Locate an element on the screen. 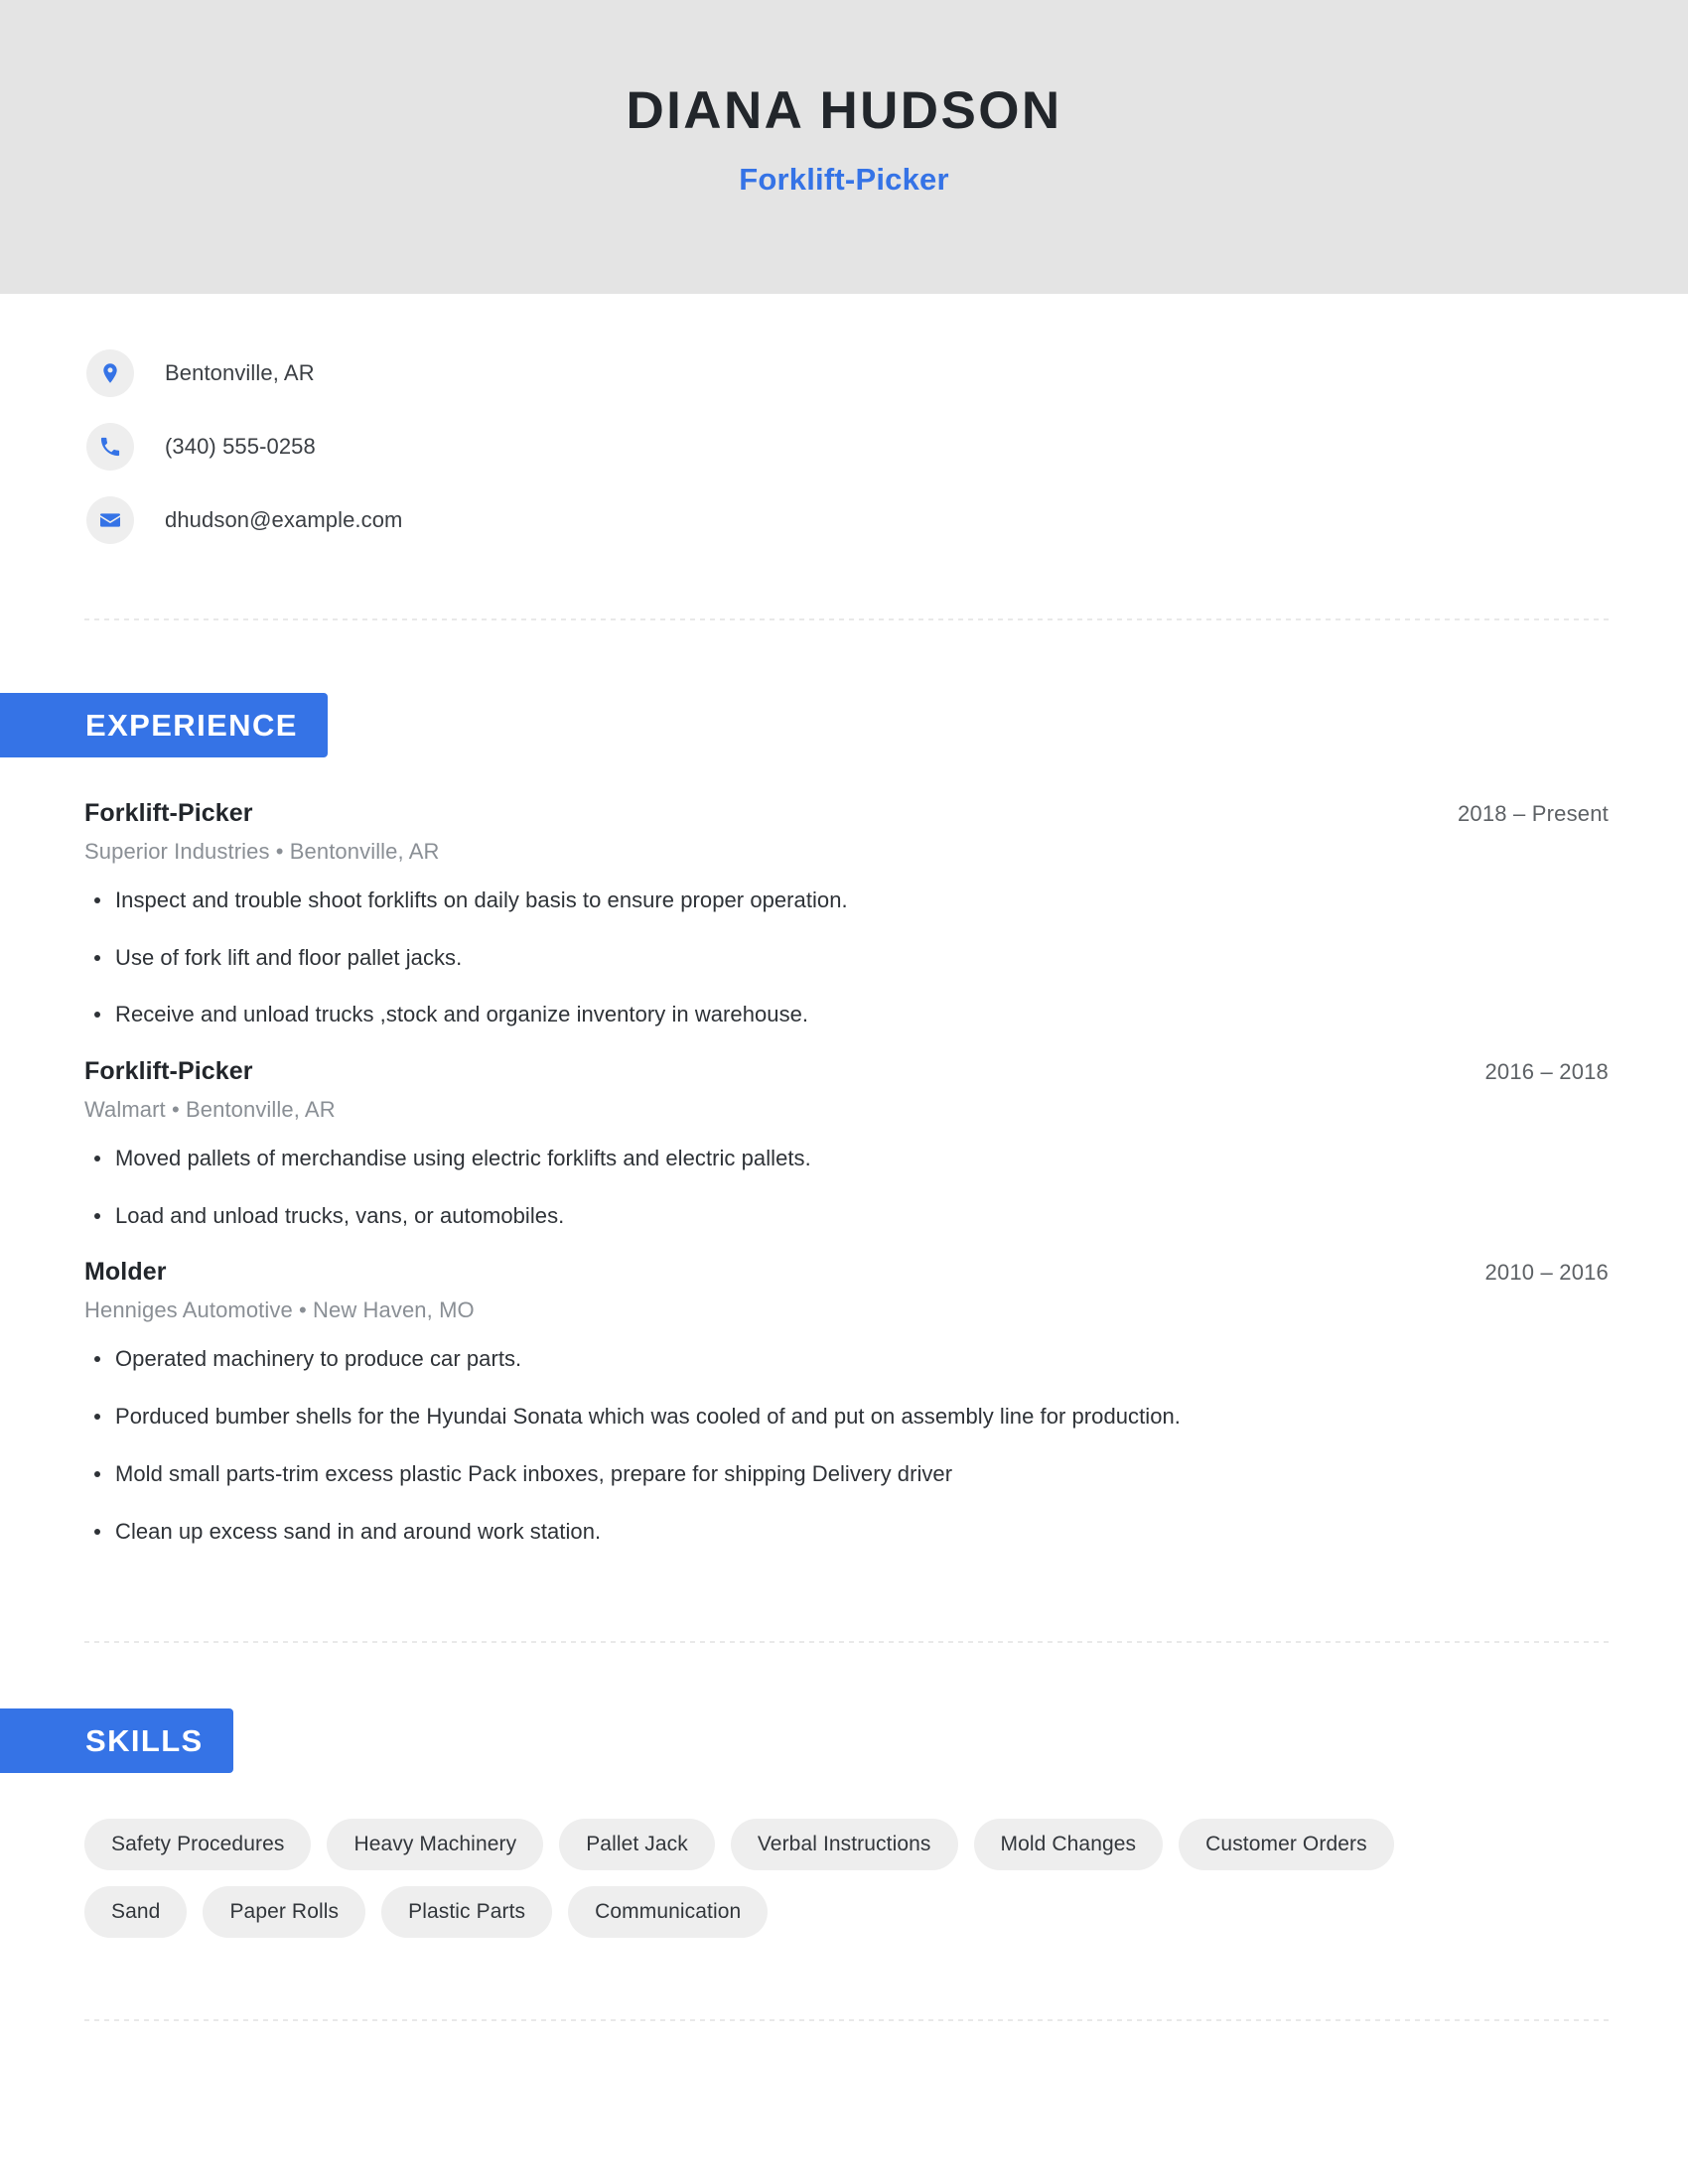 The height and width of the screenshot is (2184, 1688). skill-pill: Paper Rolls is located at coordinates (284, 1912).